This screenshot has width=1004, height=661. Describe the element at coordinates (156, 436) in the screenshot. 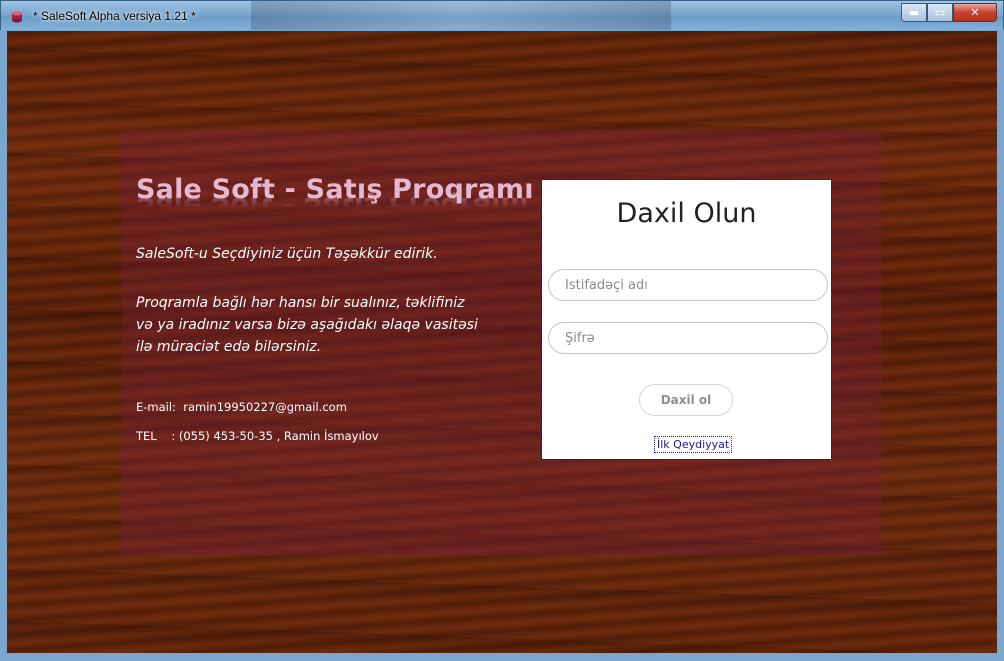

I see `phone-label: TEL :` at that location.